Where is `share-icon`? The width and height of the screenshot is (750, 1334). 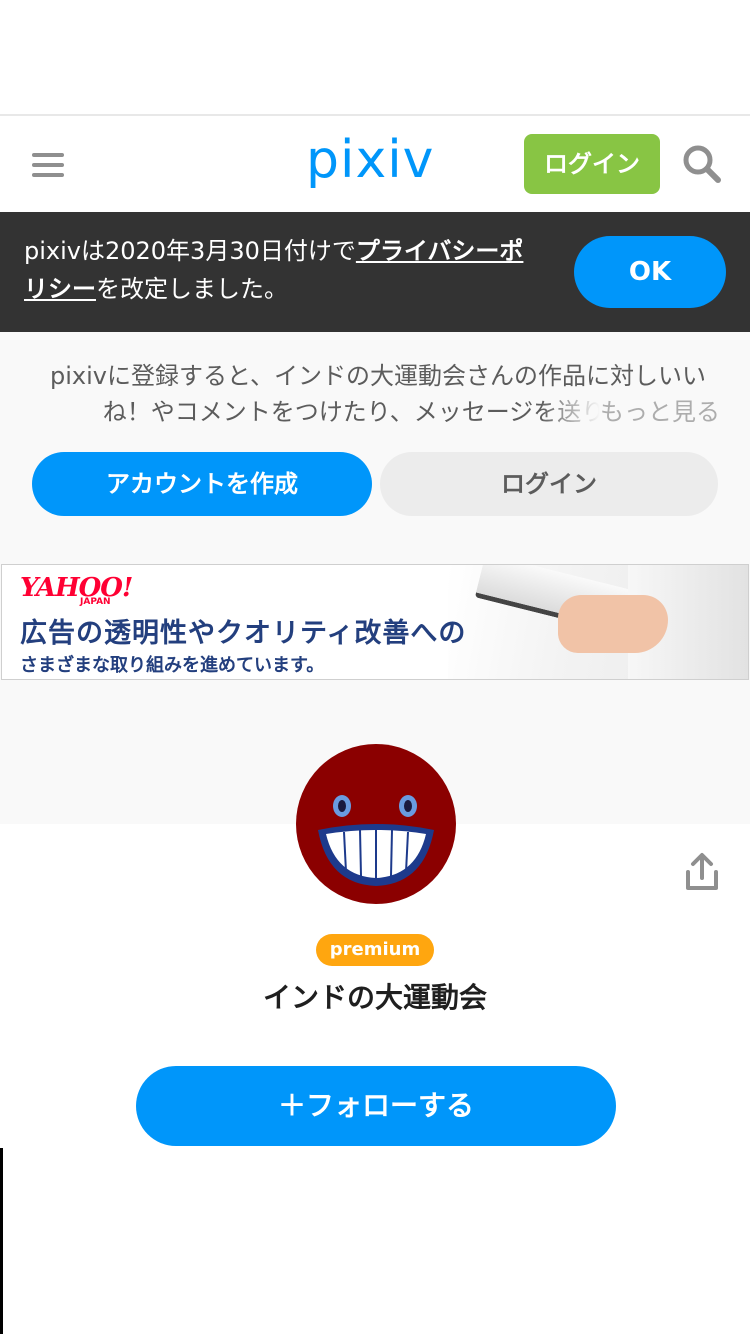 share-icon is located at coordinates (702, 872).